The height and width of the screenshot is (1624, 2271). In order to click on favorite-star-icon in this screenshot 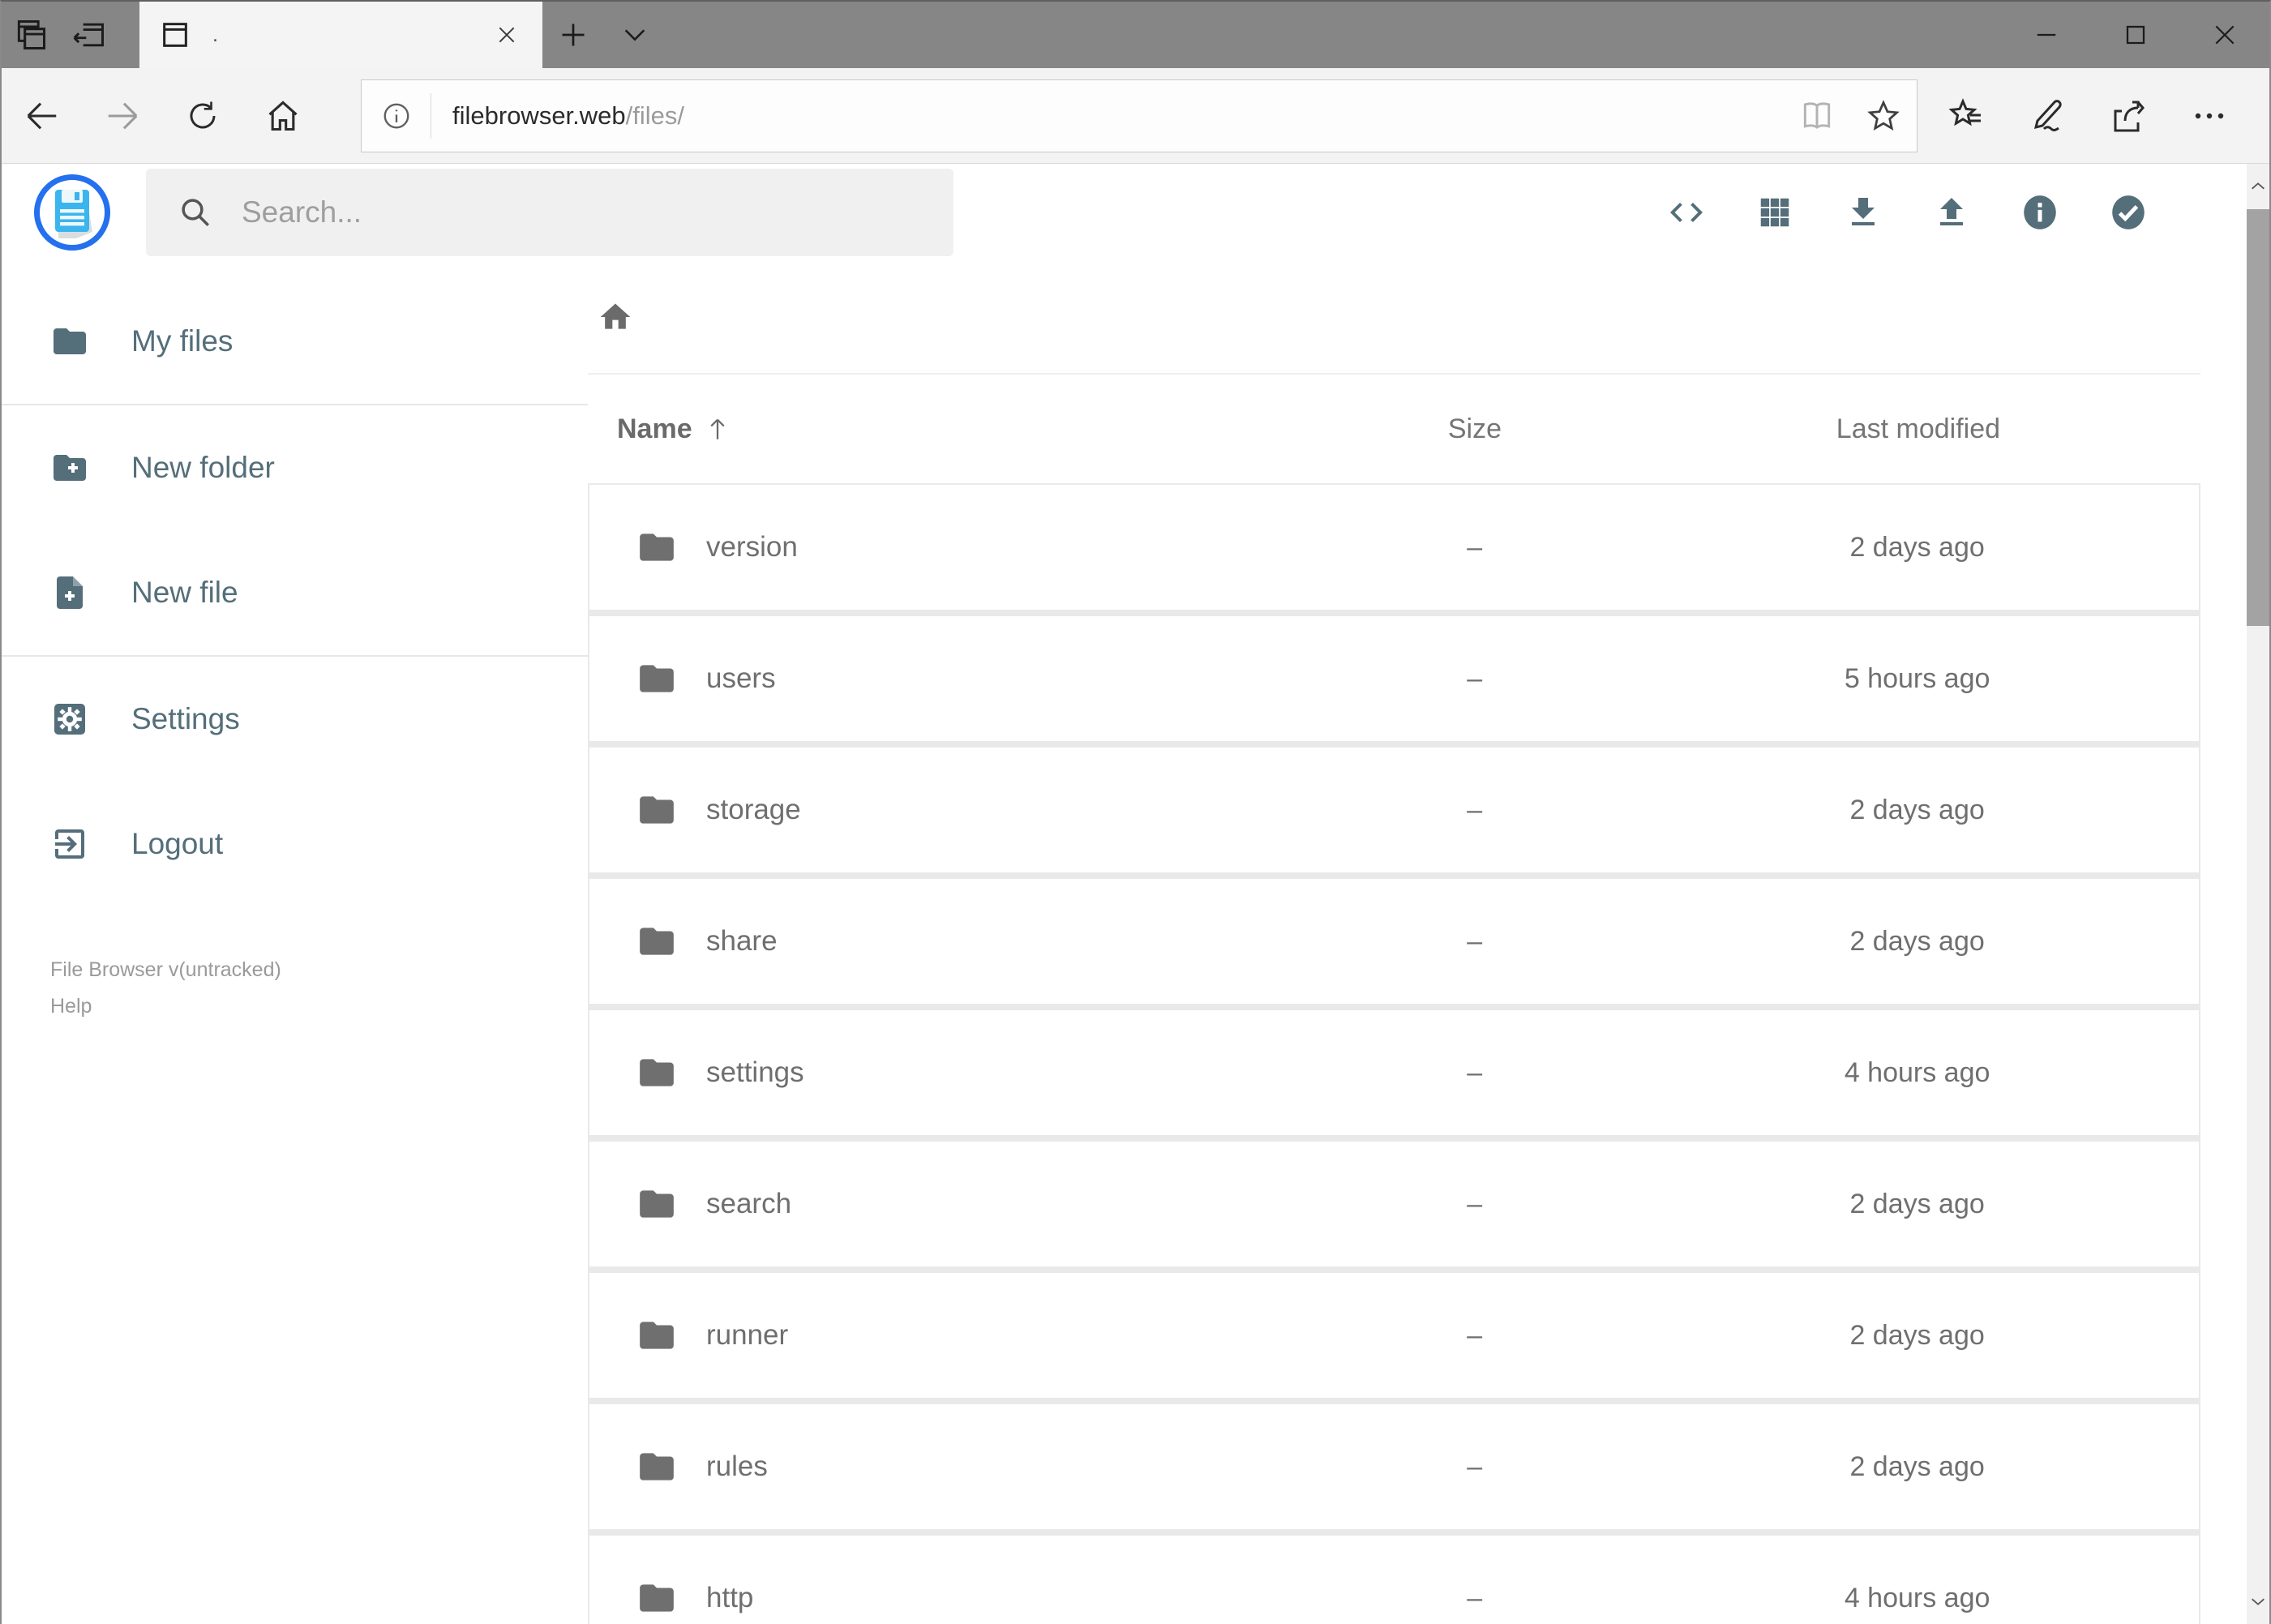, I will do `click(1884, 116)`.